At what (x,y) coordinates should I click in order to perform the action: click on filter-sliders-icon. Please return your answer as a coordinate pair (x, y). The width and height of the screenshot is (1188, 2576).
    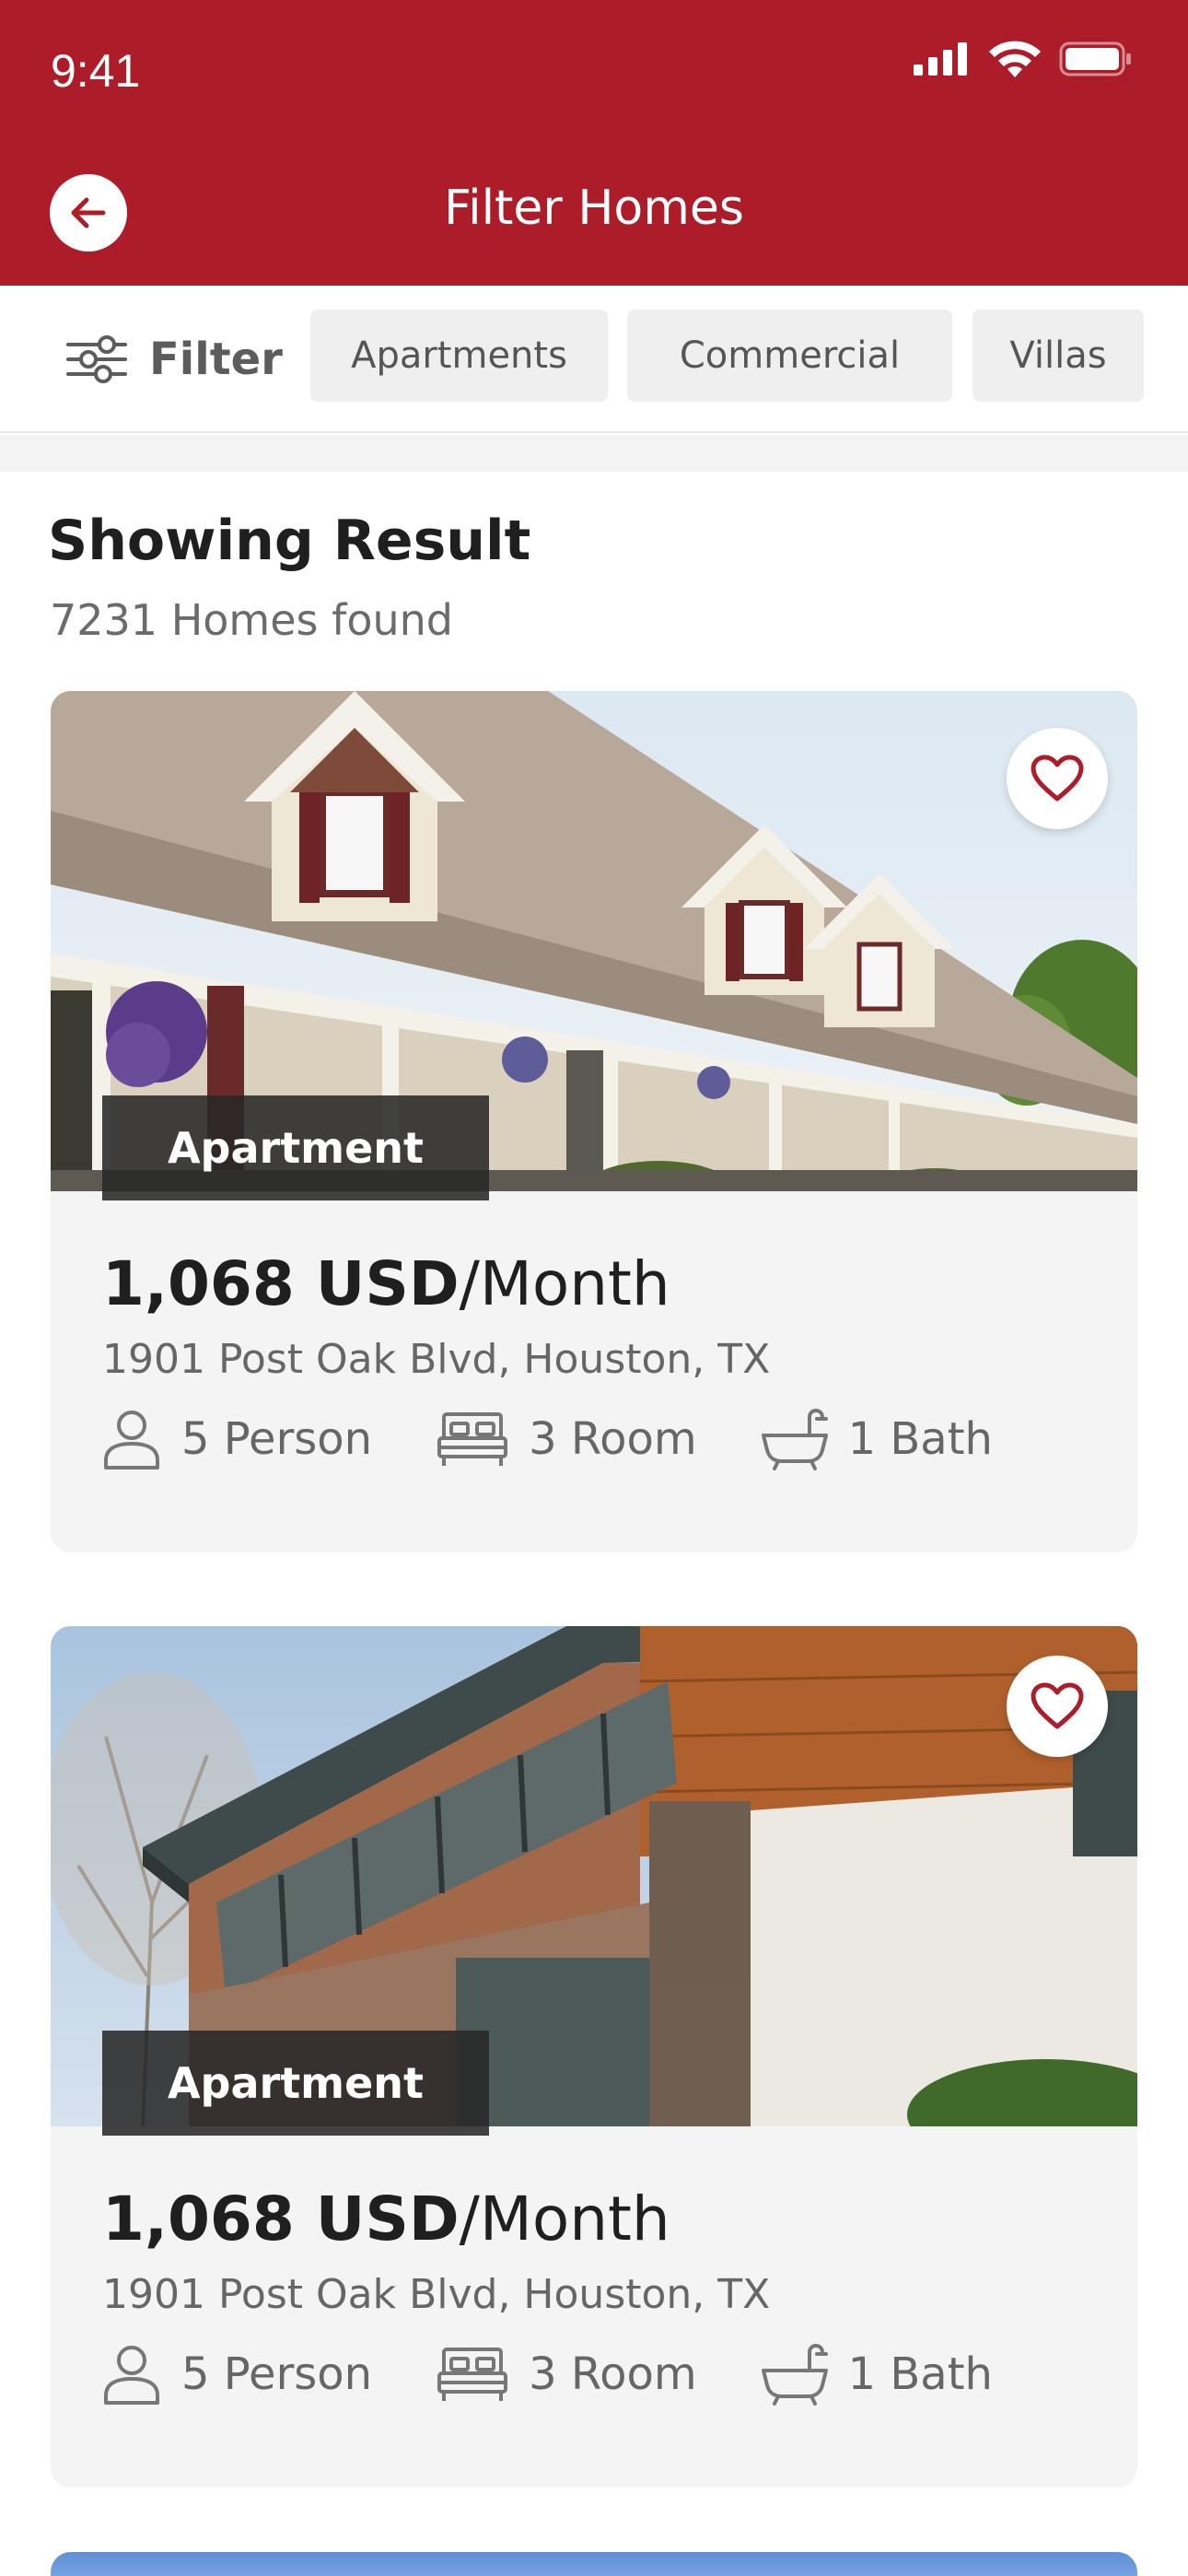
    Looking at the image, I should click on (96, 359).